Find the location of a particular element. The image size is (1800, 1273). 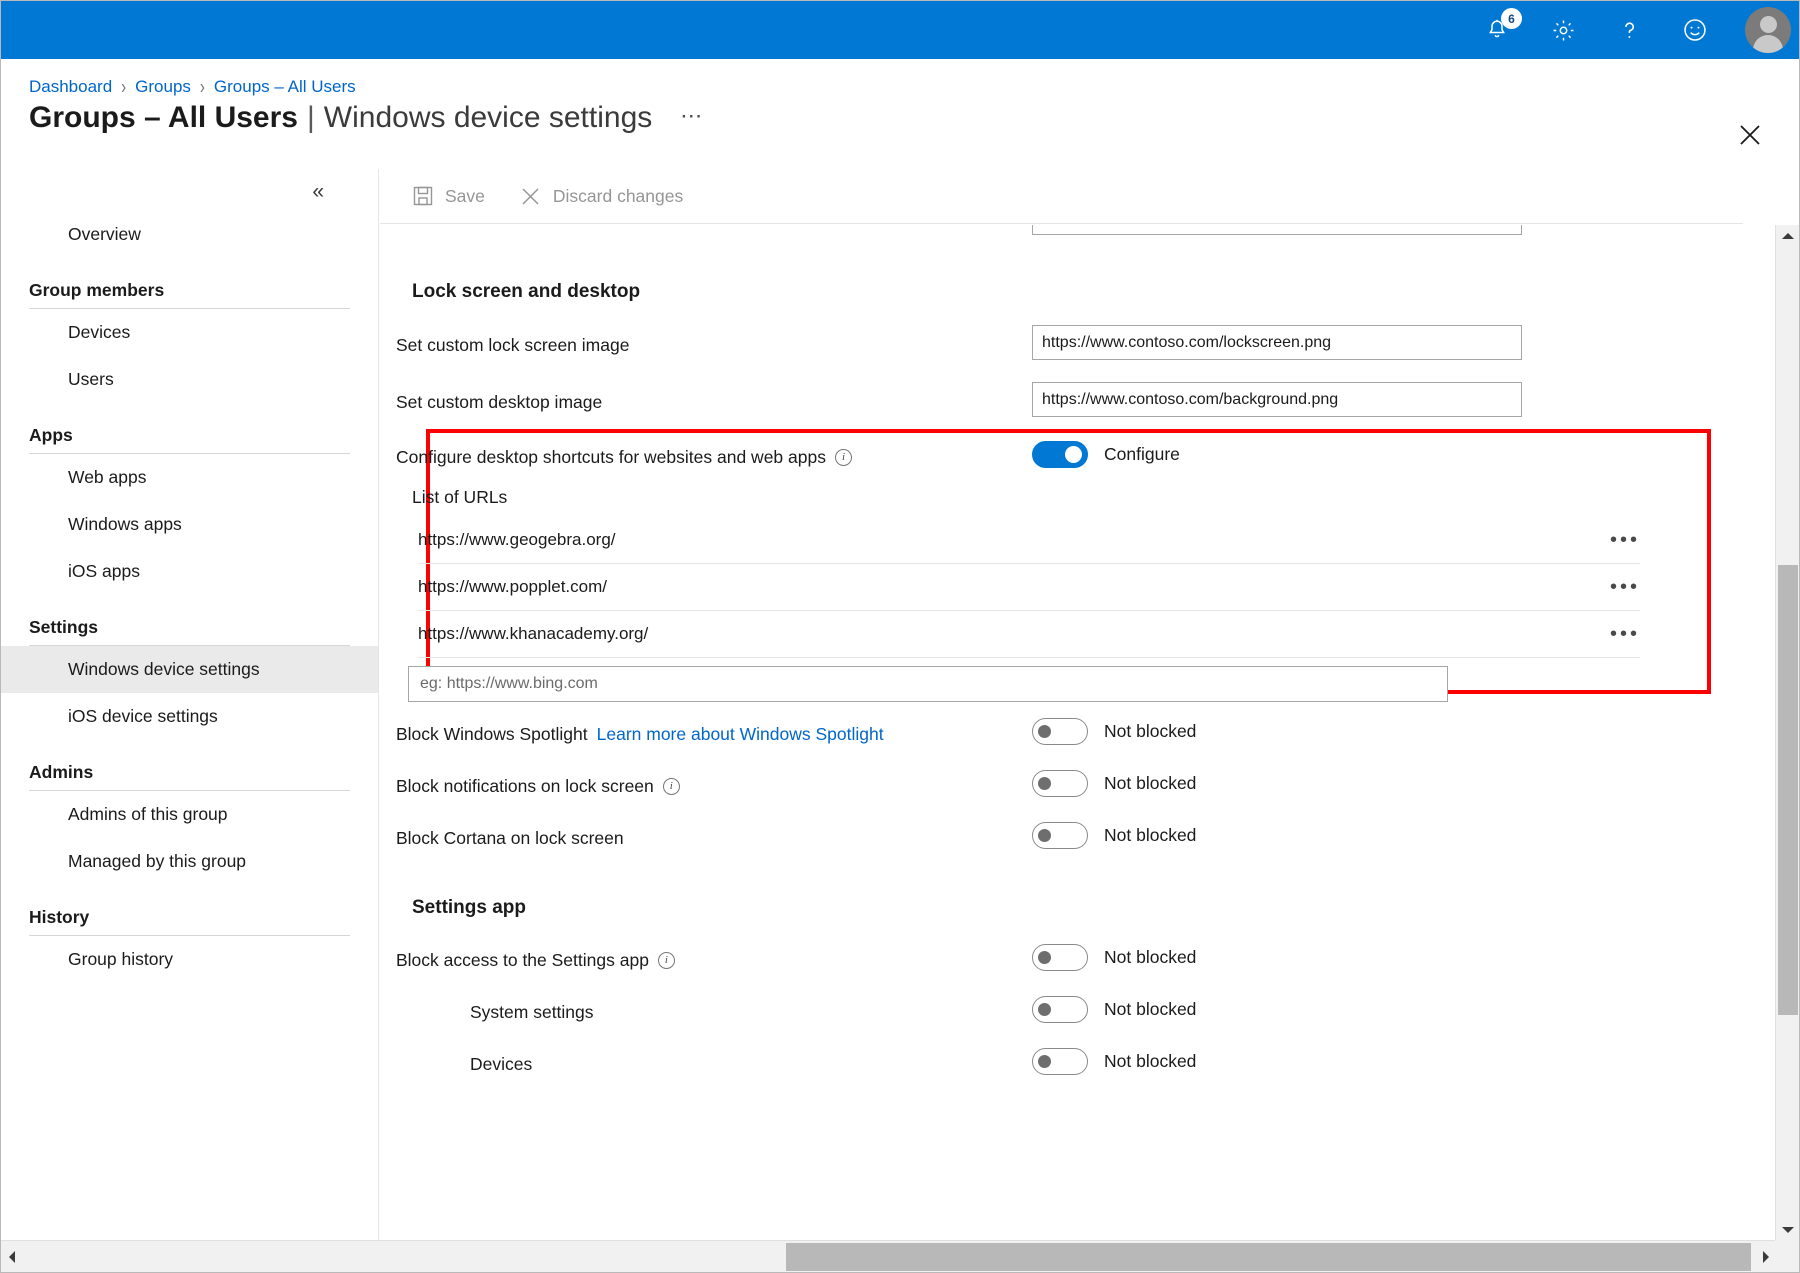

command-toolbar: Save Discard changes is located at coordinates (1061, 196).